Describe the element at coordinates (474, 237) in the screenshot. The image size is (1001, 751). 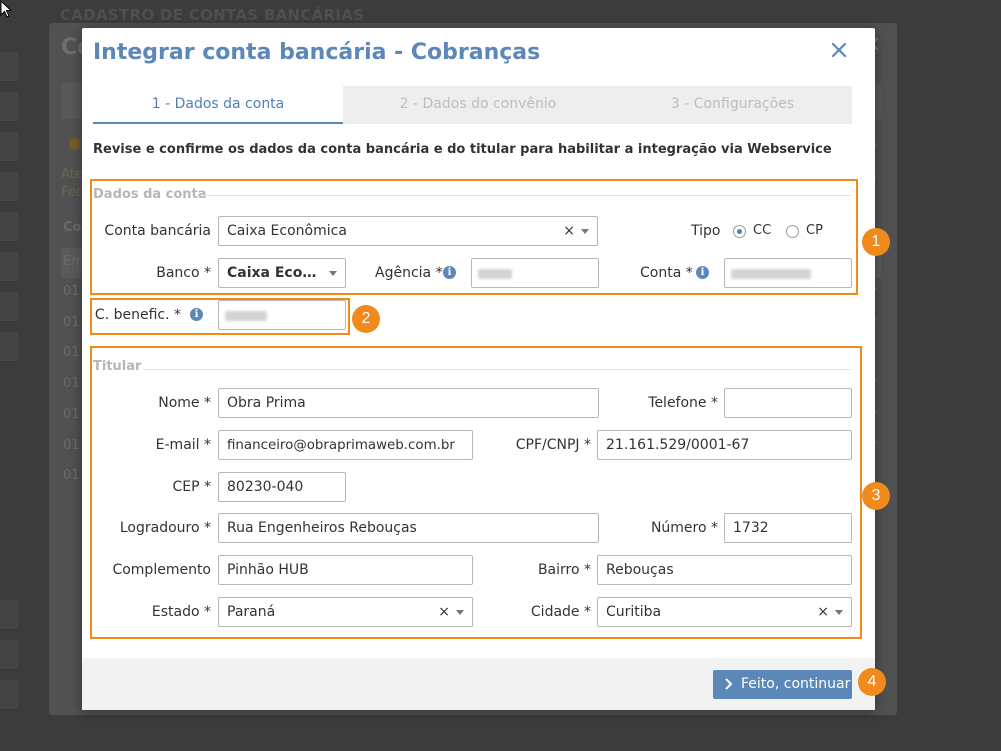
I see `highlight-box-account` at that location.